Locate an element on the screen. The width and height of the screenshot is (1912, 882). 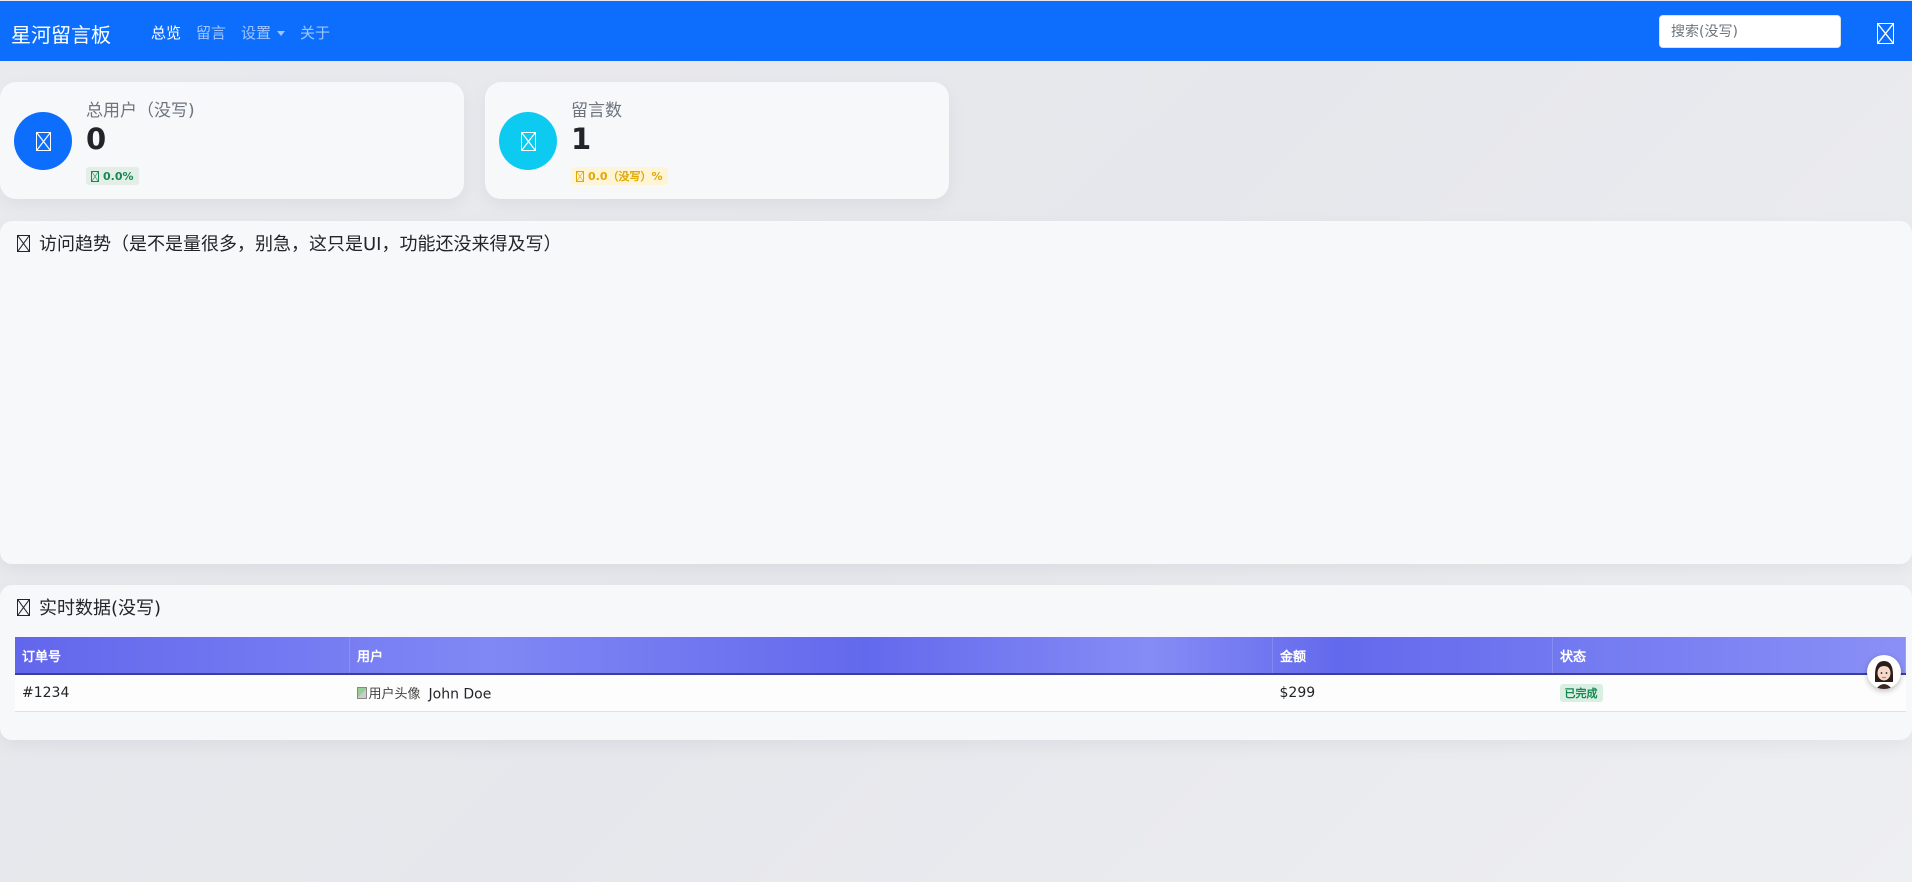
stat-change-text: 0.0（没写）% is located at coordinates (625, 176).